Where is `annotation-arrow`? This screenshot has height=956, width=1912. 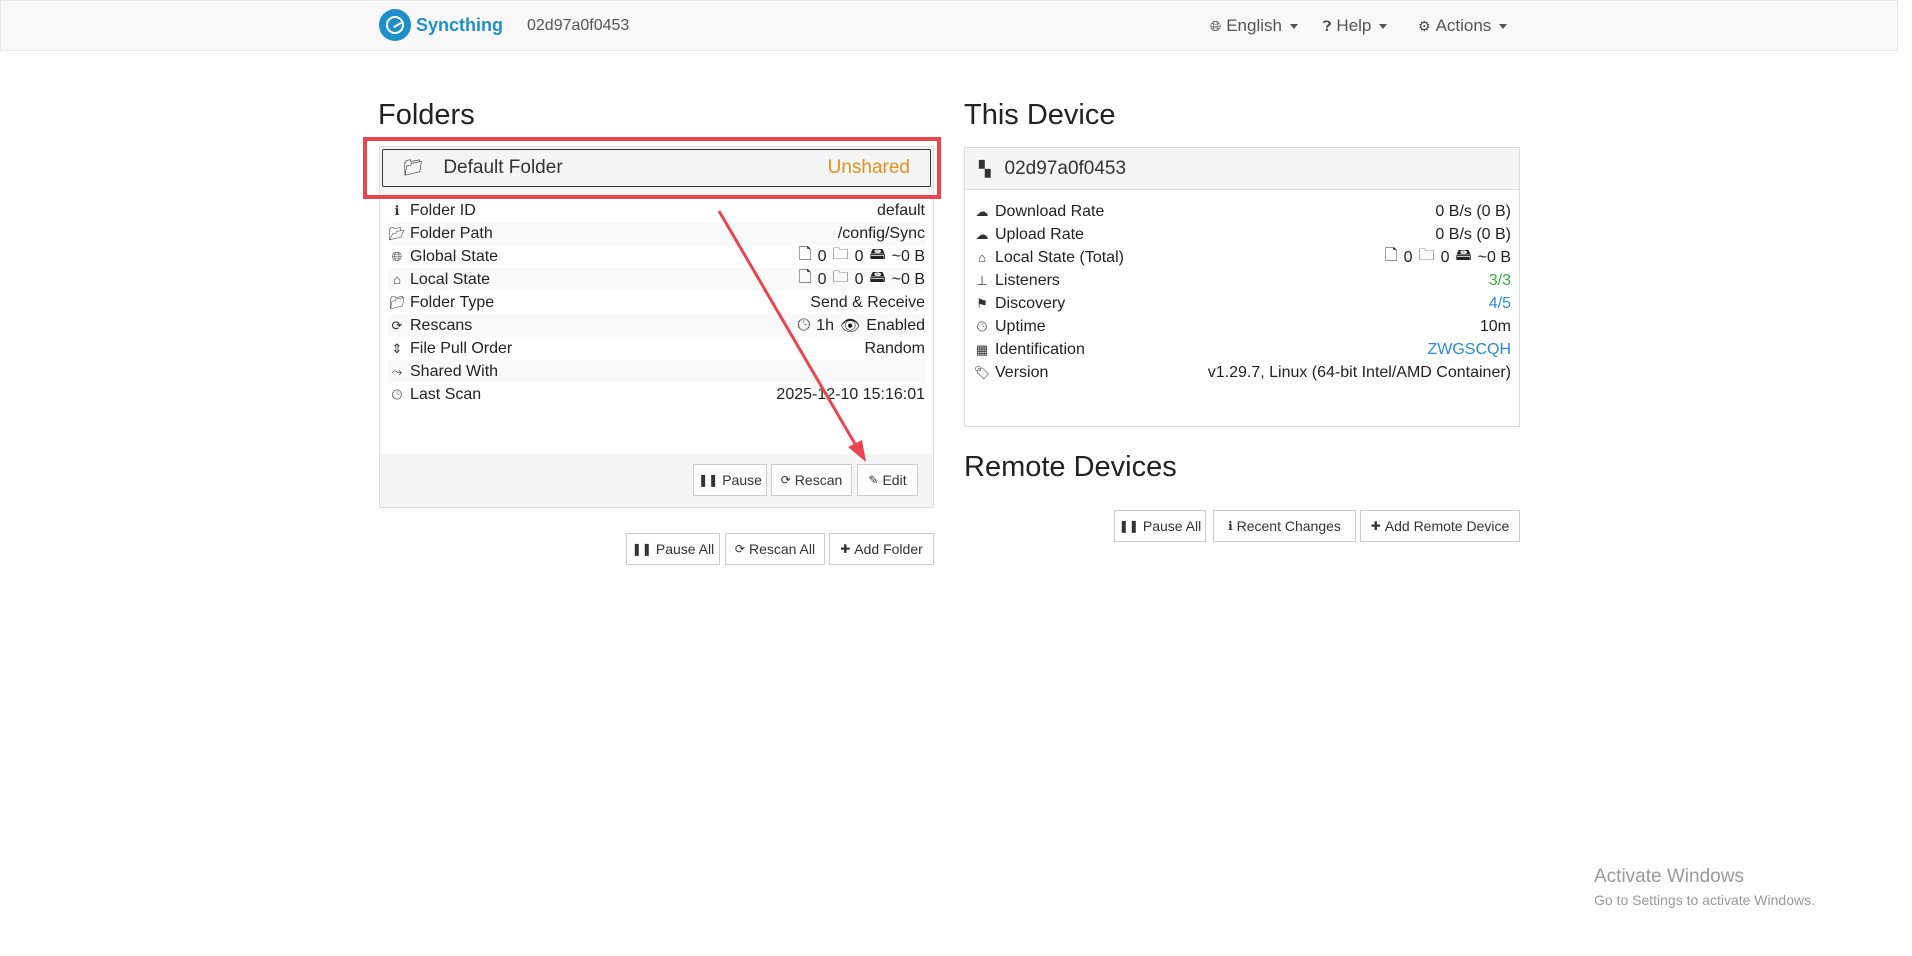 annotation-arrow is located at coordinates (791, 336).